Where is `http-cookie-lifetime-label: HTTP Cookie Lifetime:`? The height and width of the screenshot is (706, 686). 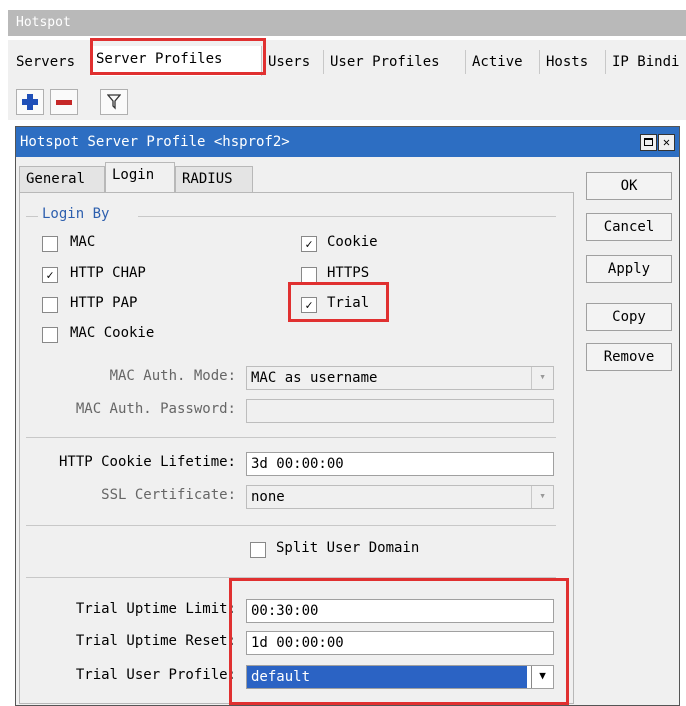 http-cookie-lifetime-label: HTTP Cookie Lifetime: is located at coordinates (147, 462).